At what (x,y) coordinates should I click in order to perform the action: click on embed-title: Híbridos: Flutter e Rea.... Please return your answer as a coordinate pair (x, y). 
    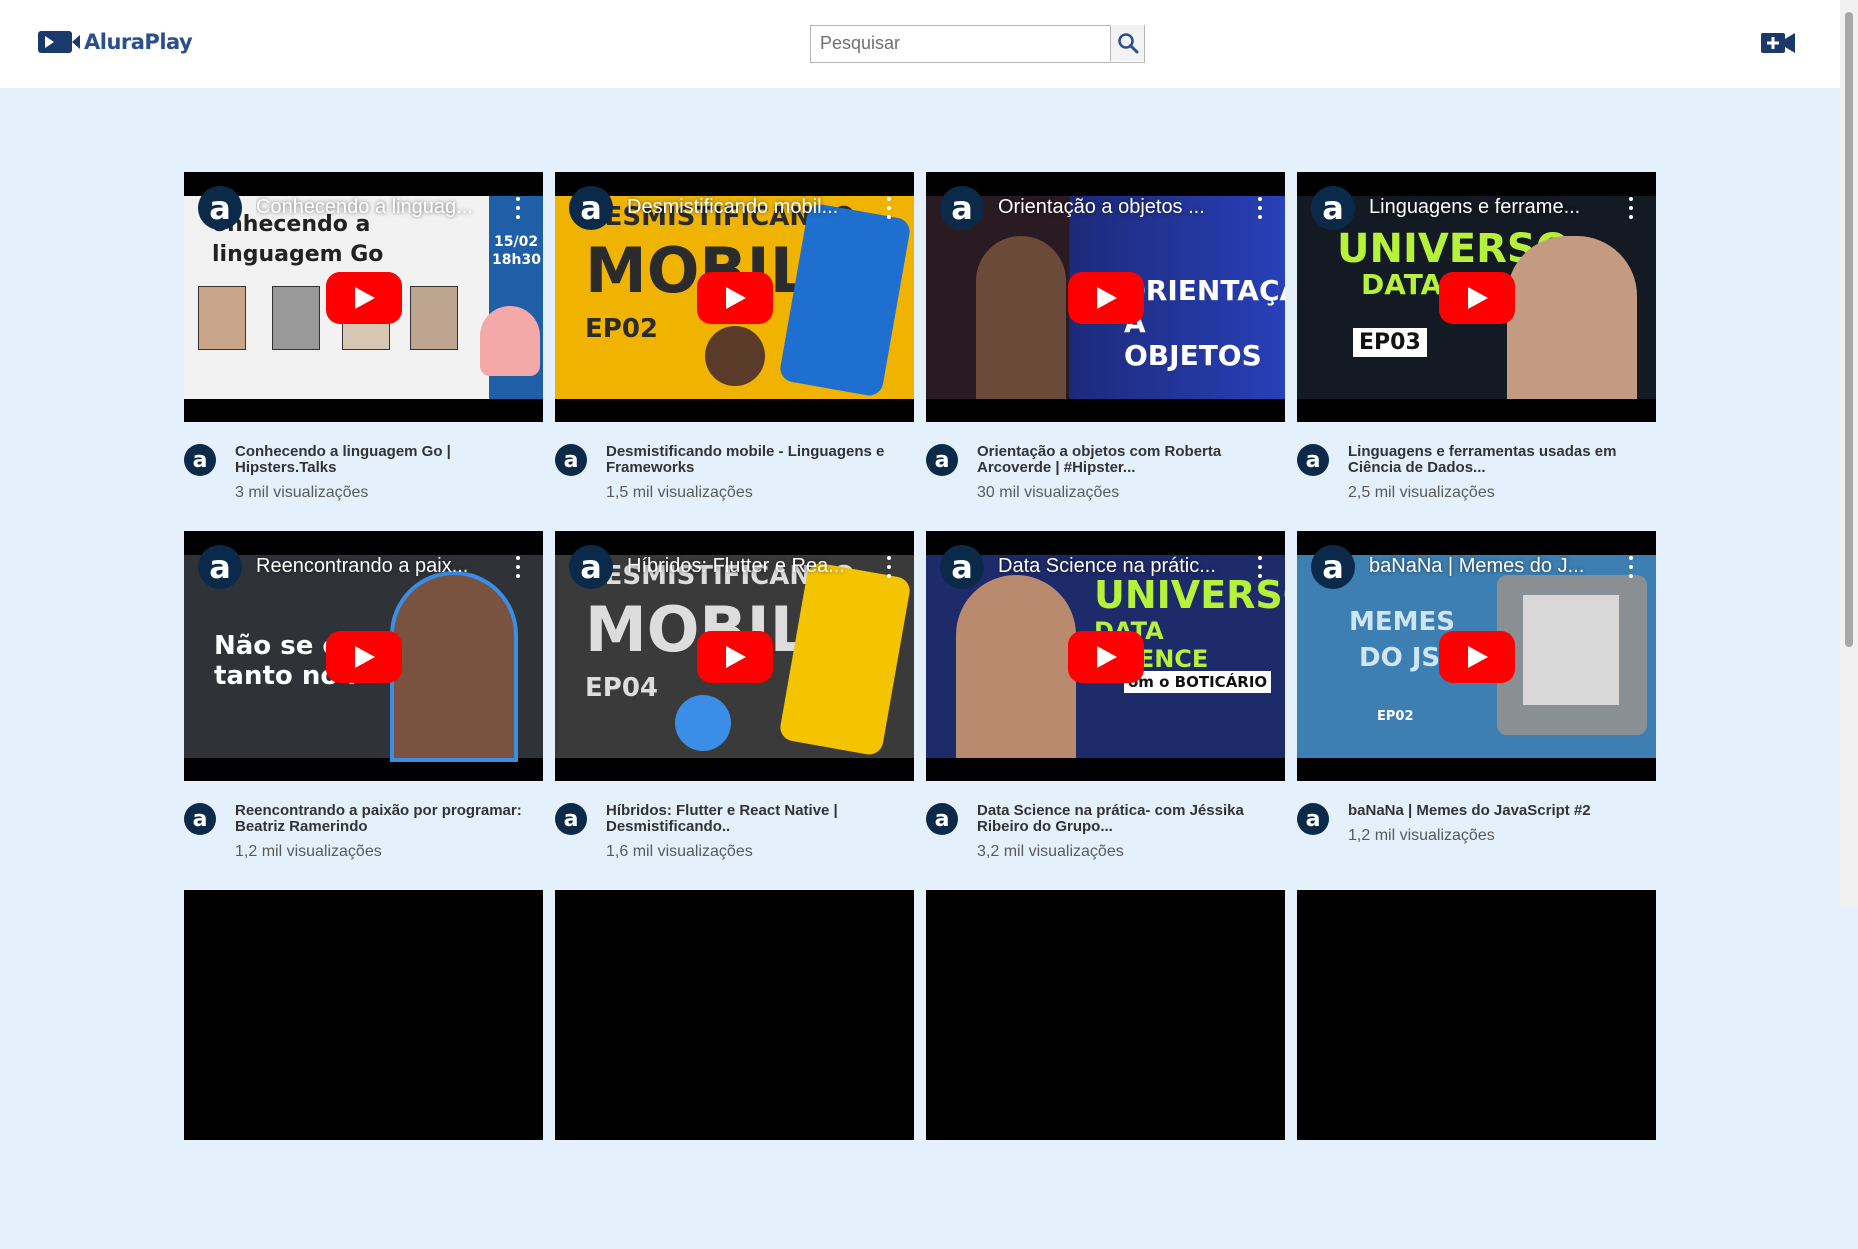
    Looking at the image, I should click on (742, 566).